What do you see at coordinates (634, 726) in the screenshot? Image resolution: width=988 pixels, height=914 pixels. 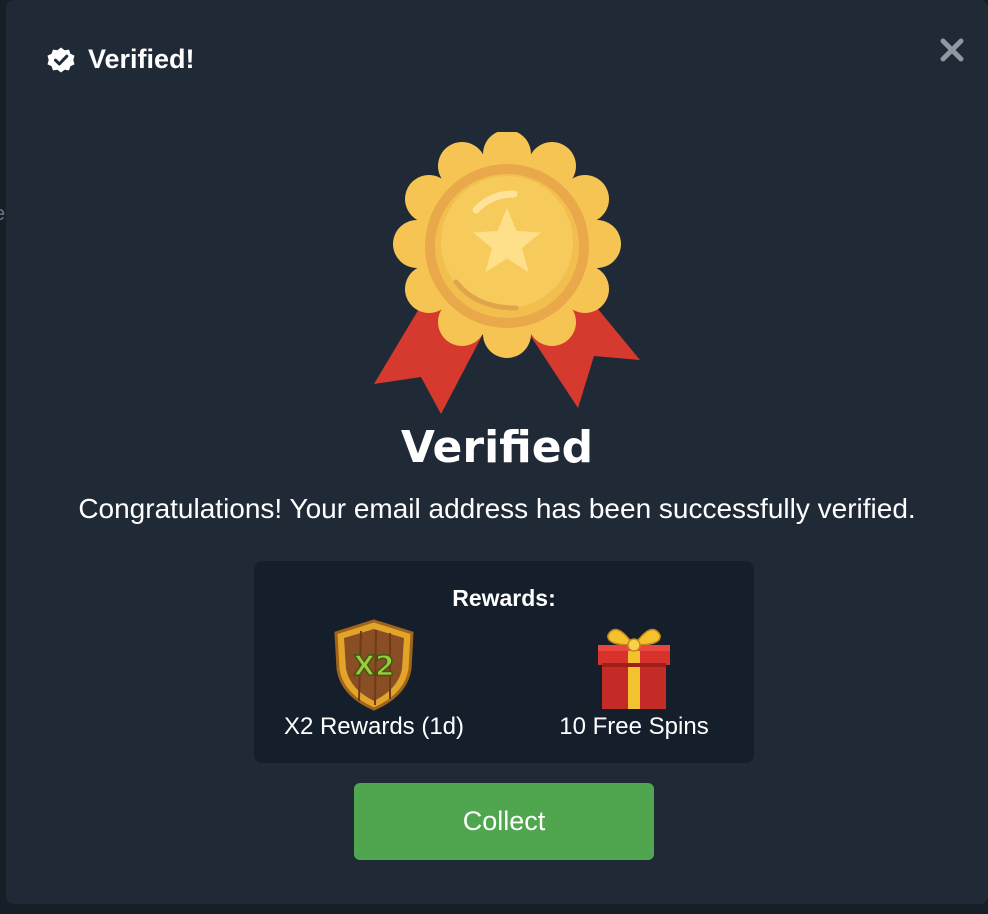 I see `reward-label-free-spins: 10 Free Spins` at bounding box center [634, 726].